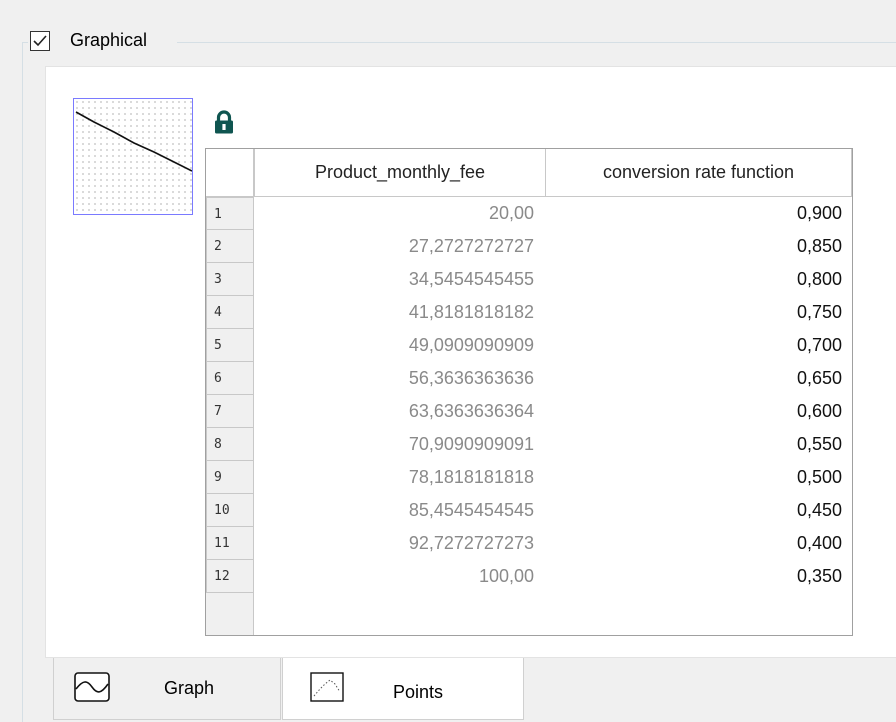 Image resolution: width=896 pixels, height=722 pixels. I want to click on cell-conversion-rate: 0,850, so click(698, 246).